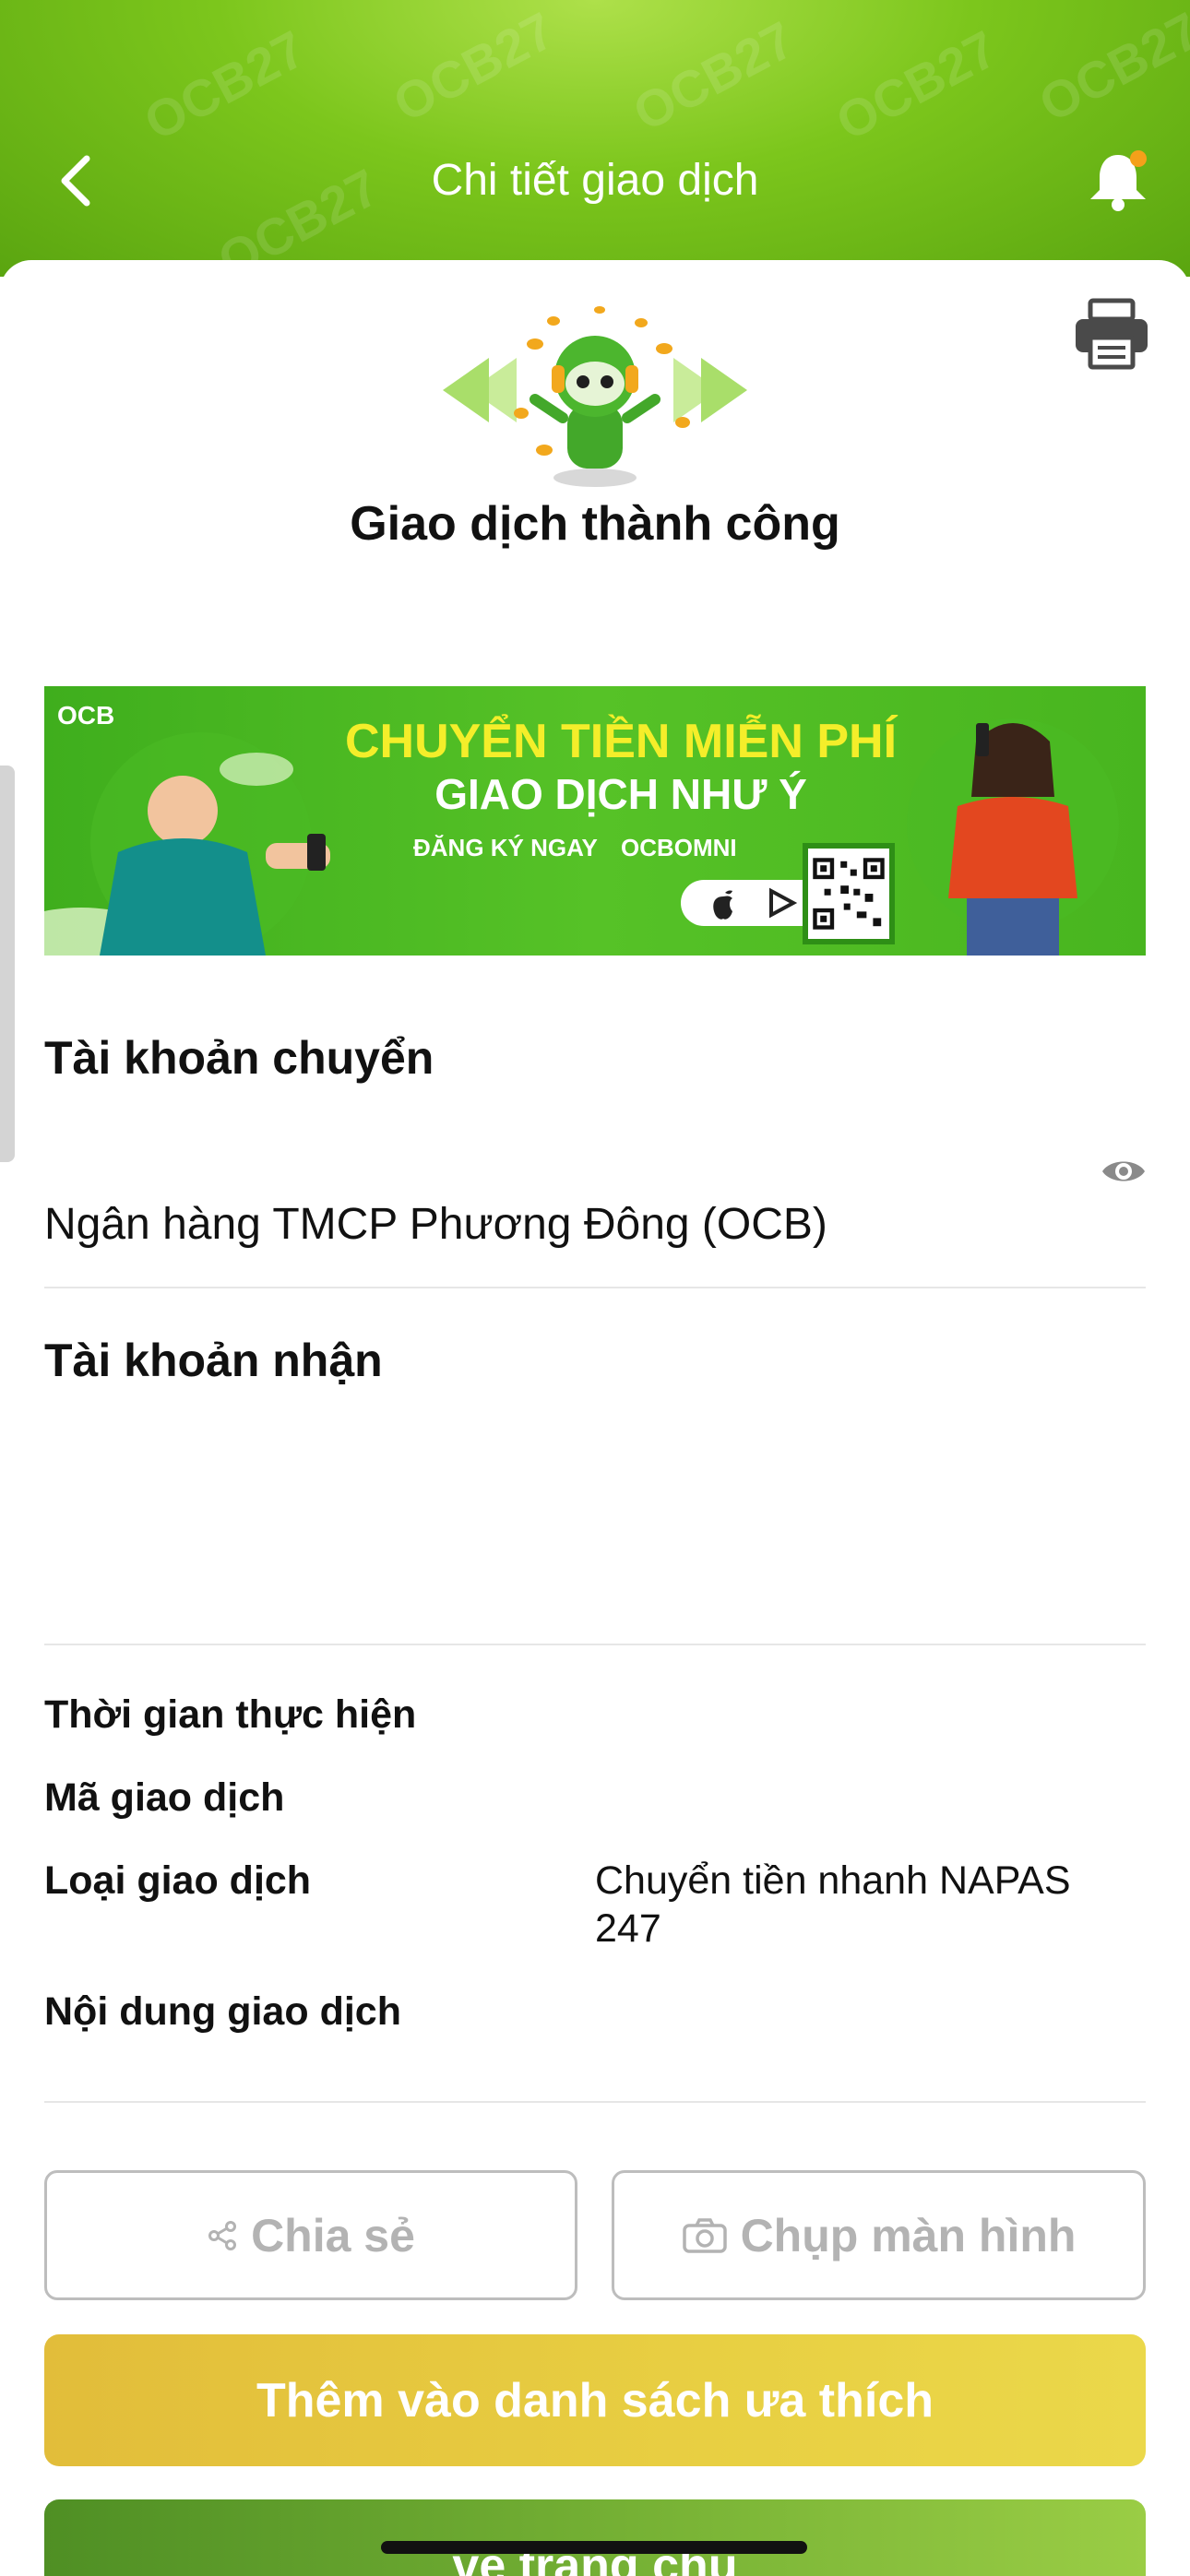 Image resolution: width=1190 pixels, height=2576 pixels. I want to click on side-drawer-handle, so click(7, 964).